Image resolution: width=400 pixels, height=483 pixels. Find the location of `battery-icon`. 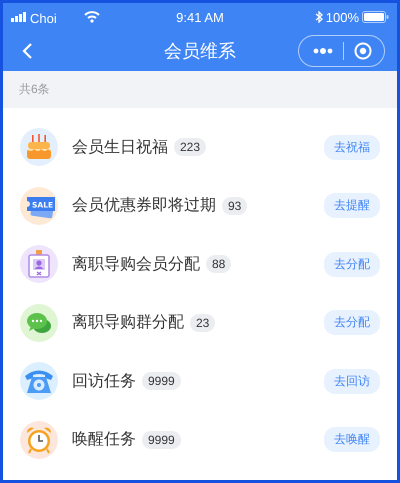

battery-icon is located at coordinates (375, 17).